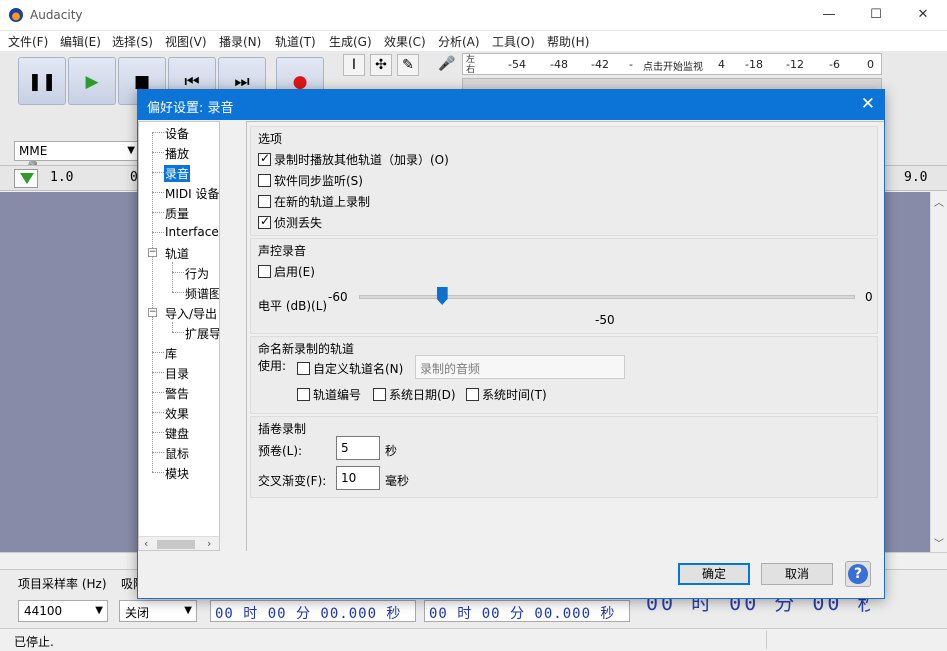 Image resolution: width=947 pixels, height=651 pixels. Describe the element at coordinates (177, 433) in the screenshot. I see `tree-item-keyboard: 键盘` at that location.